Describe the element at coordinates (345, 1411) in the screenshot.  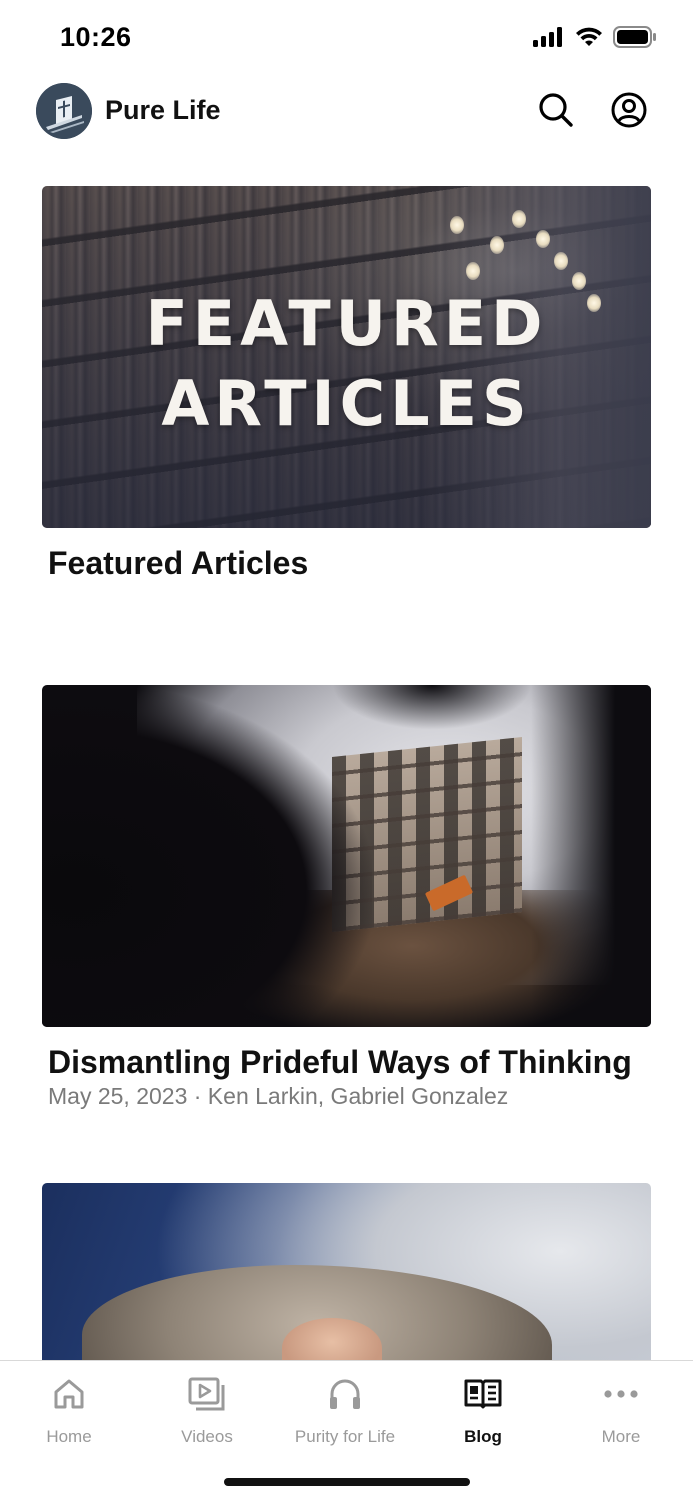
I see `tab-purity-for-life: Purity for Life` at that location.